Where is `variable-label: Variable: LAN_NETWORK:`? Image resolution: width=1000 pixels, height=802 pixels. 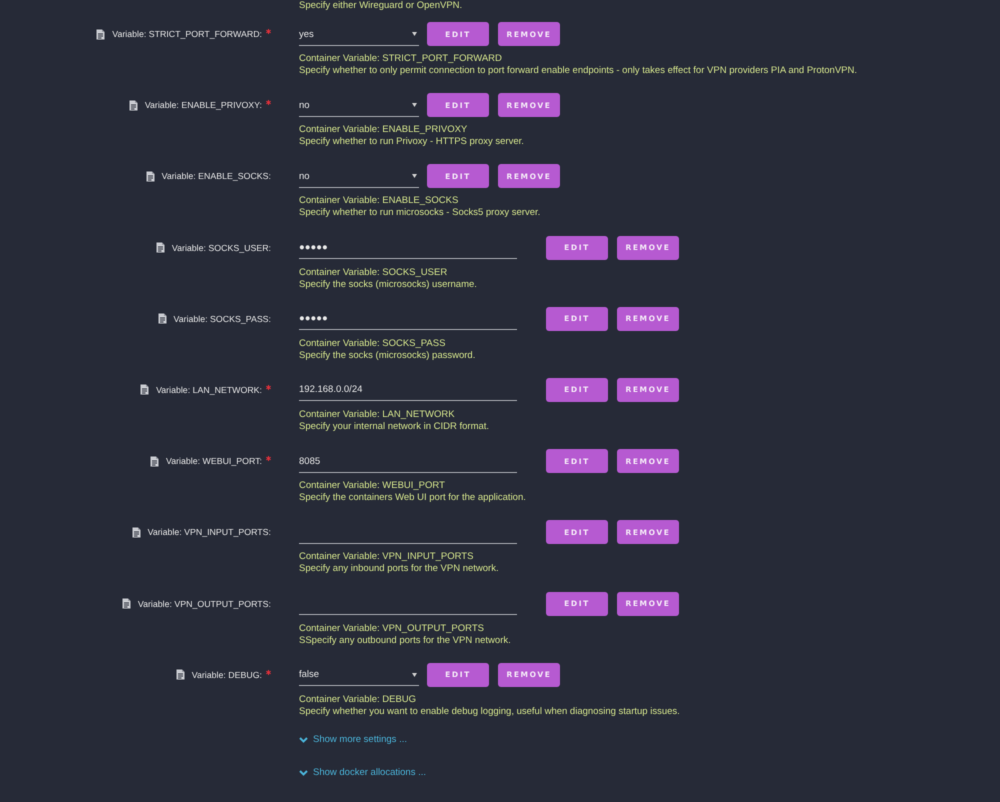
variable-label: Variable: LAN_NETWORK: is located at coordinates (209, 389).